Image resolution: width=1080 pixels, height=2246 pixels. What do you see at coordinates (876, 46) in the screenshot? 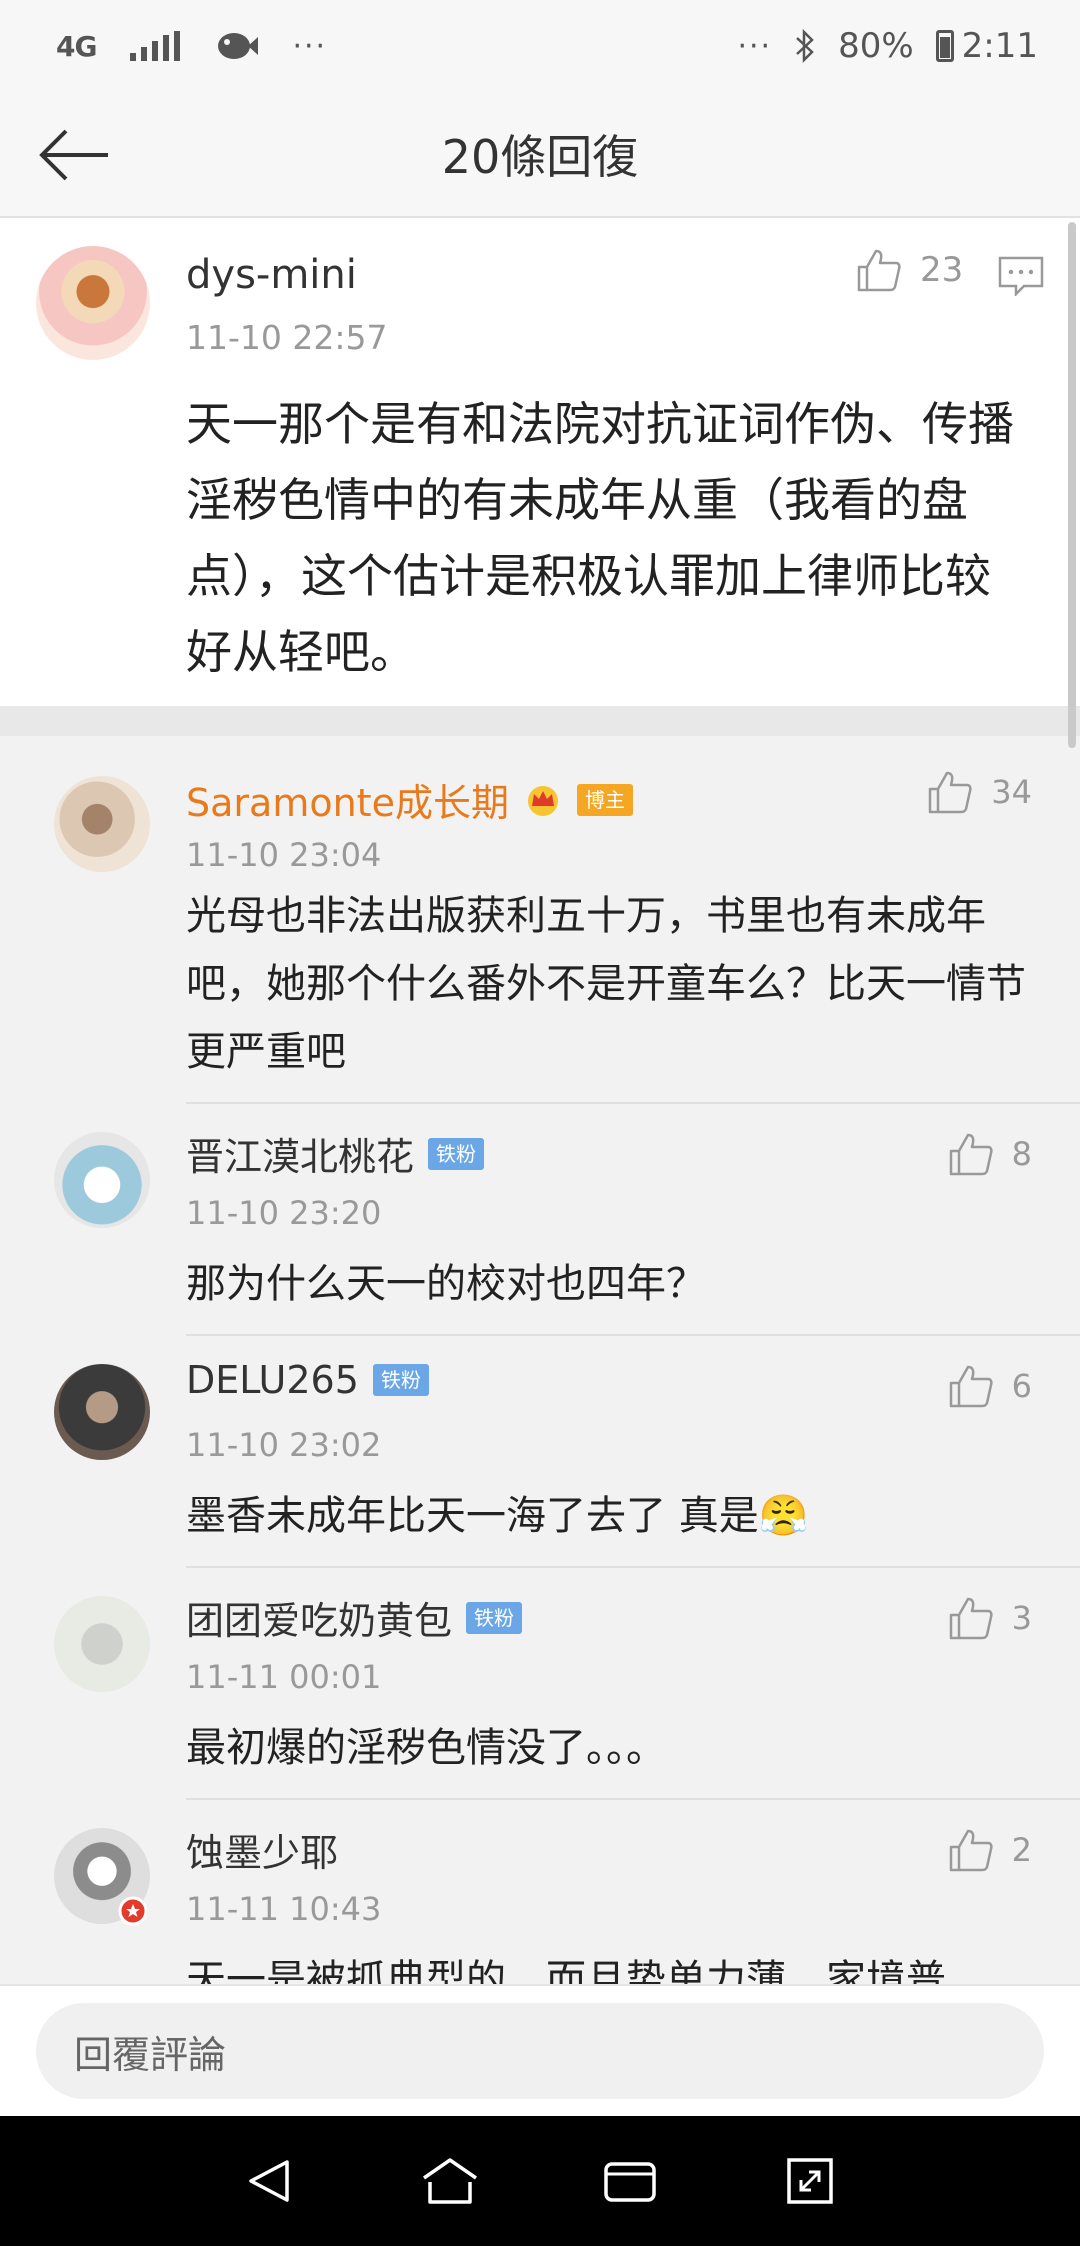
I see `battery-percent: 80%` at bounding box center [876, 46].